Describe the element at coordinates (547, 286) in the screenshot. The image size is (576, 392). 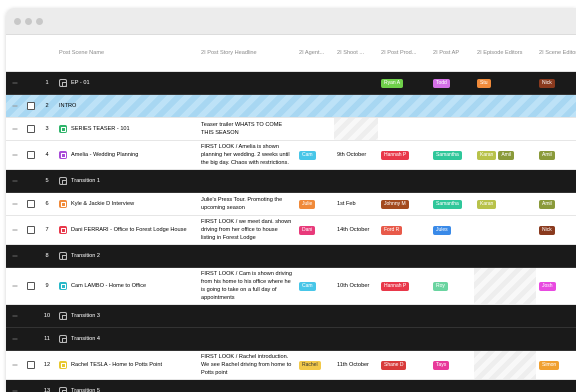
I see `scene-editor-tag: Josh` at that location.